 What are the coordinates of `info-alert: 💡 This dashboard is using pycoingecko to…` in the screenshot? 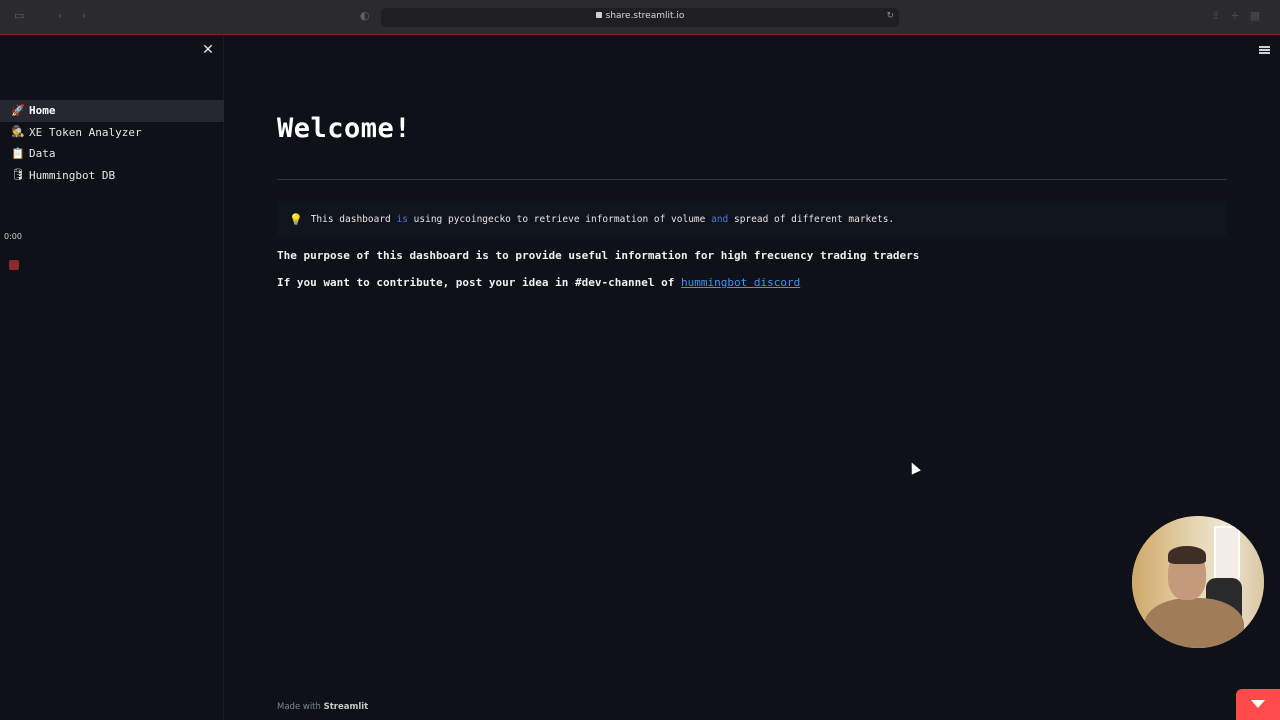 It's located at (752, 219).